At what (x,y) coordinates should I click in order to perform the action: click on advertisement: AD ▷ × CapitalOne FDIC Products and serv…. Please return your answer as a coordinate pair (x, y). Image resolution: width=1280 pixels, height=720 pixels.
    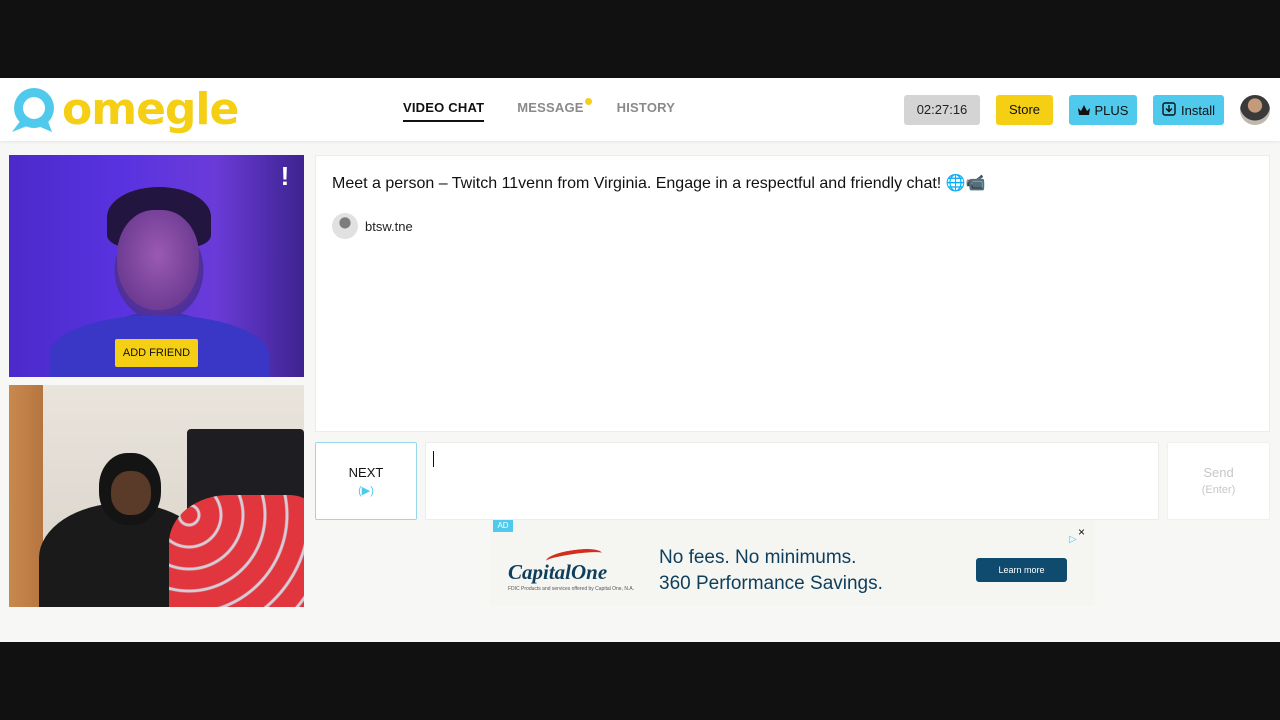
    Looking at the image, I should click on (792, 563).